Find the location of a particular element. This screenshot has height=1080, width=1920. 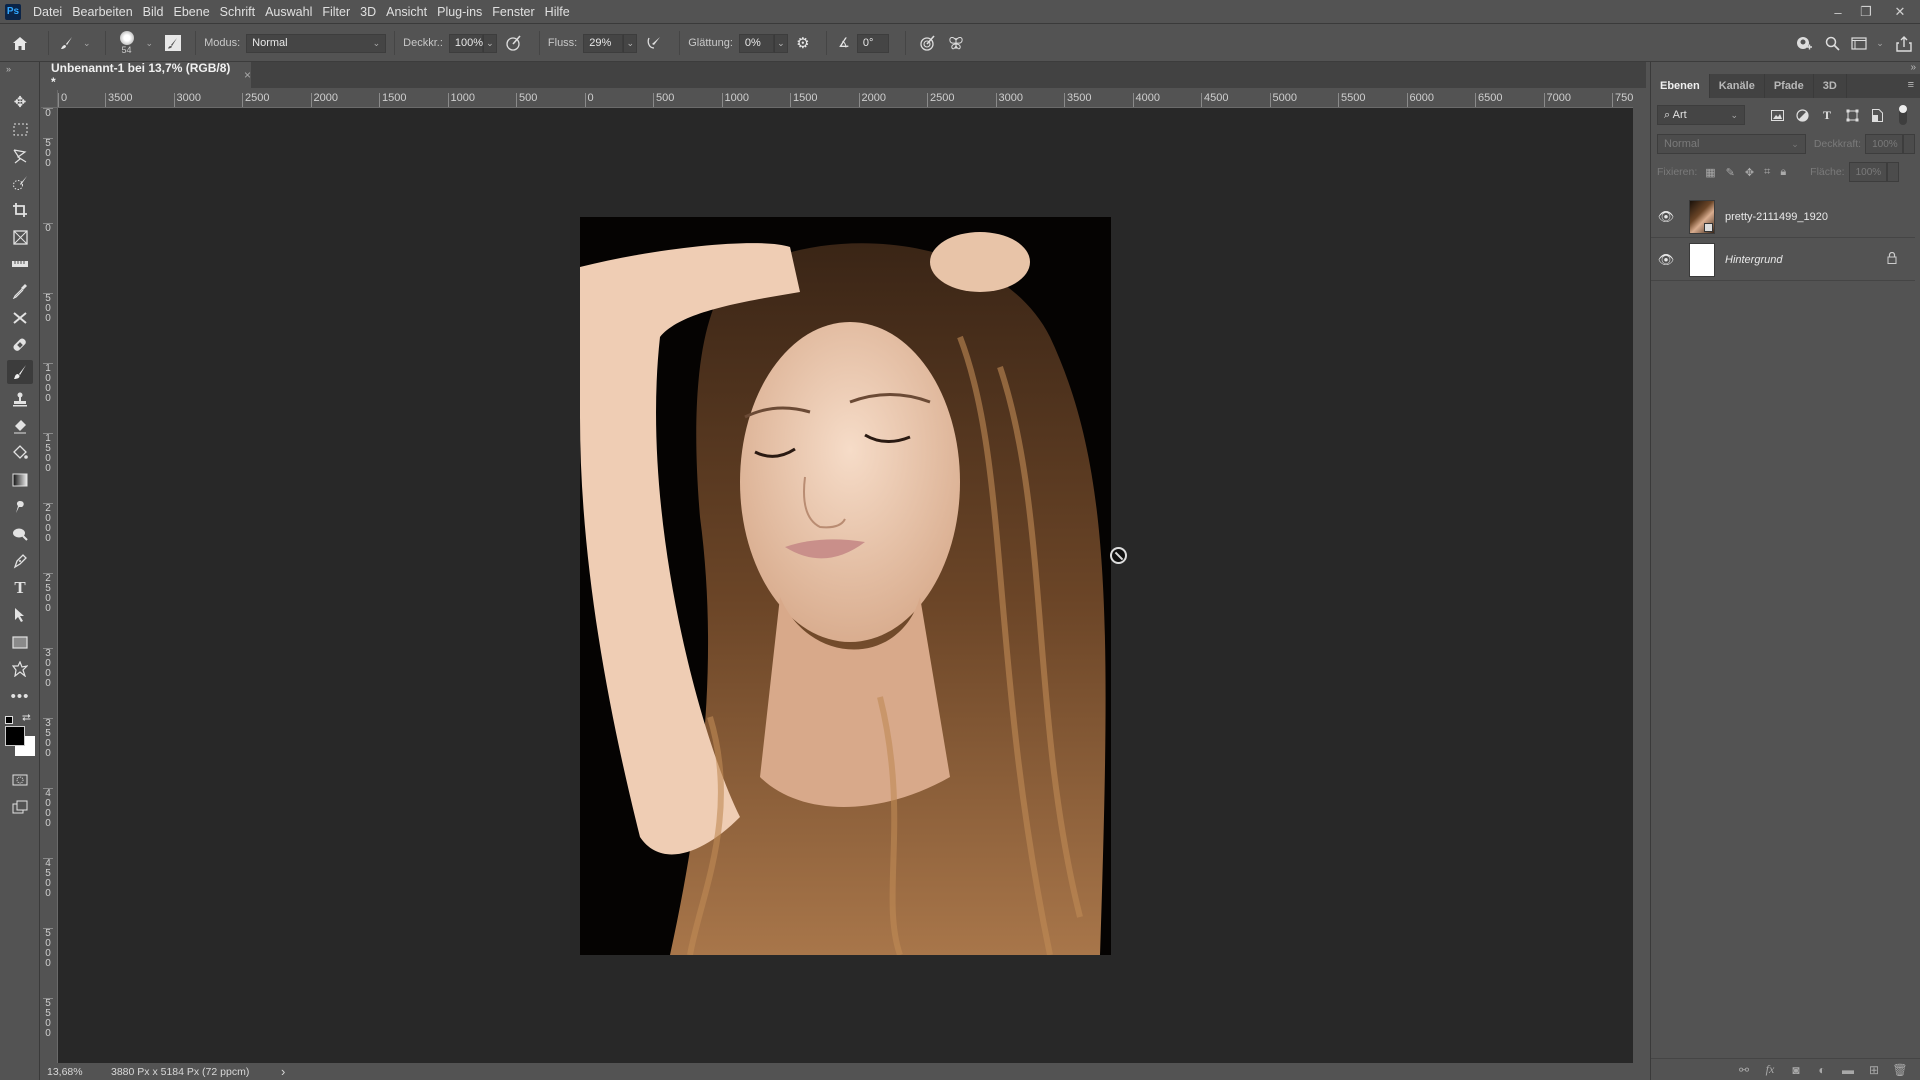

vertical-scrollbar is located at coordinates (1639, 585).